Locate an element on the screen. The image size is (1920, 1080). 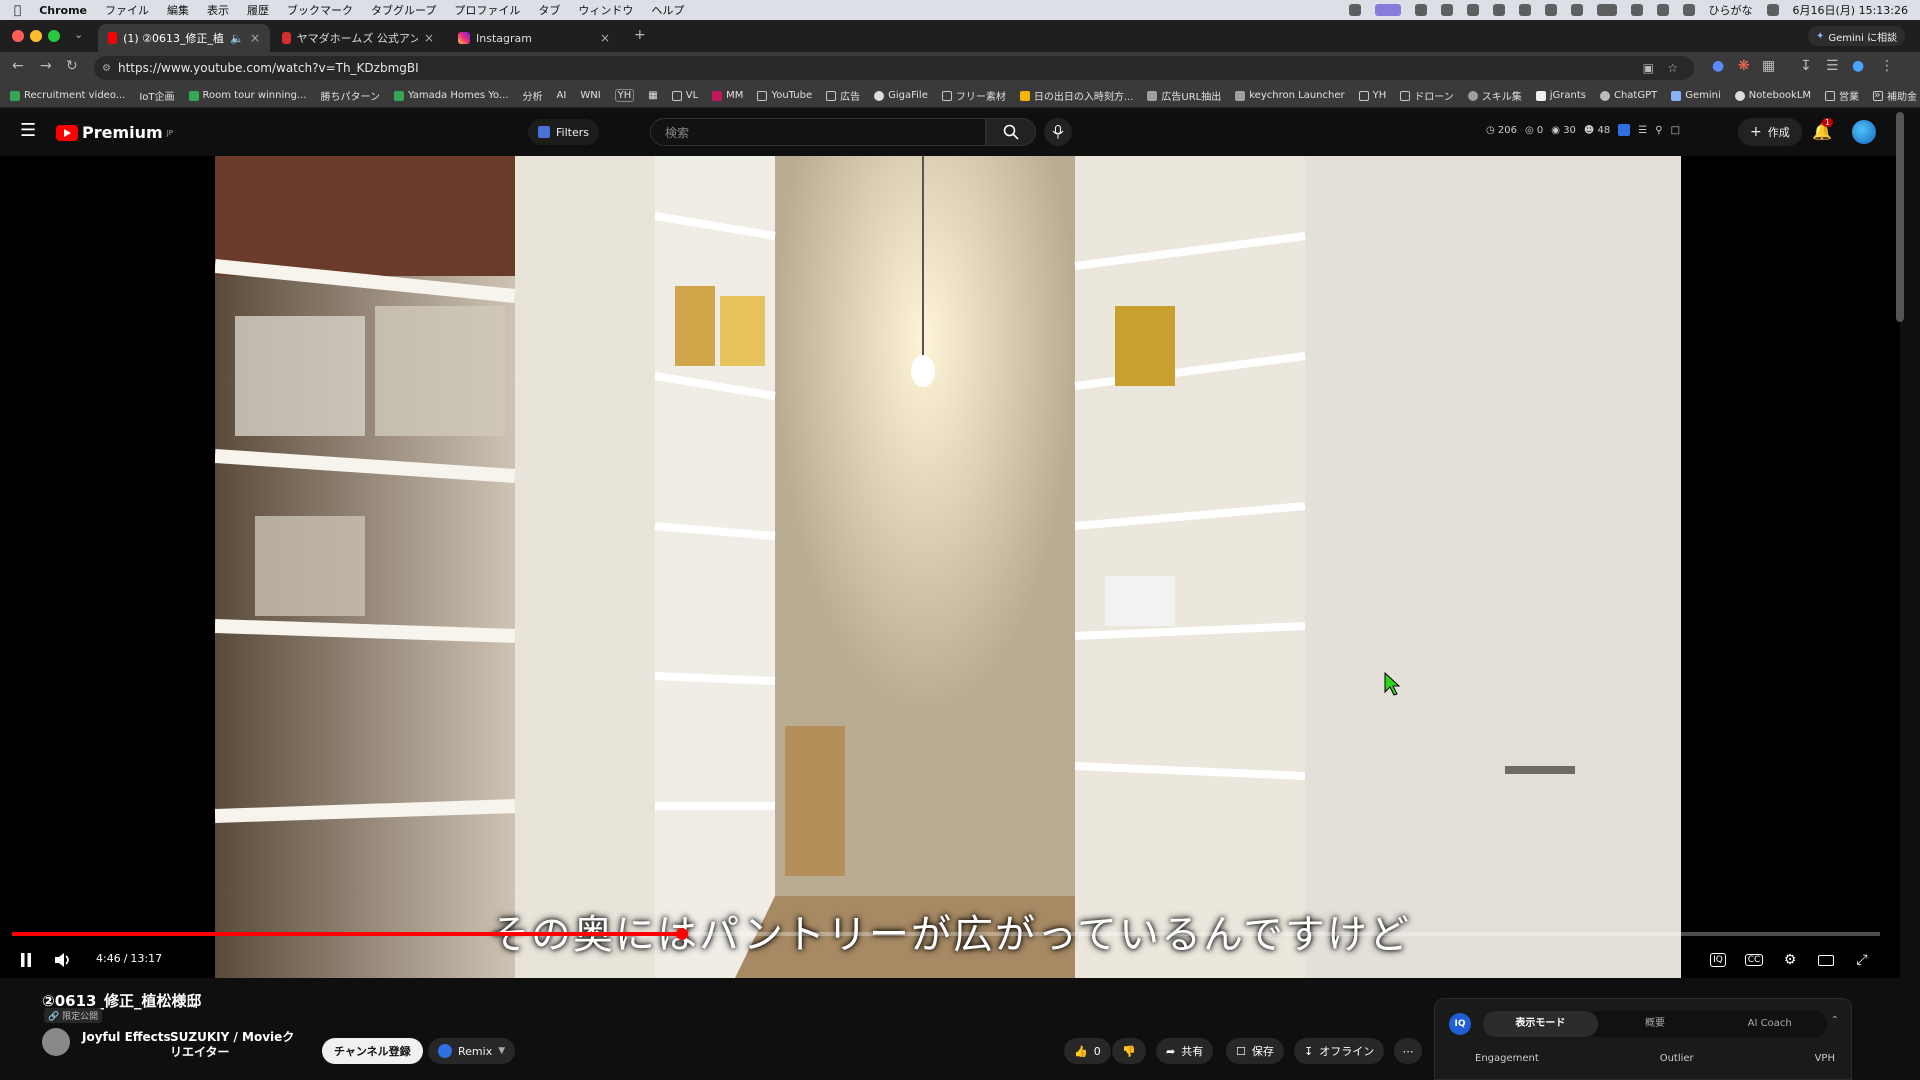
reload-icon: ↻ is located at coordinates (72, 66).